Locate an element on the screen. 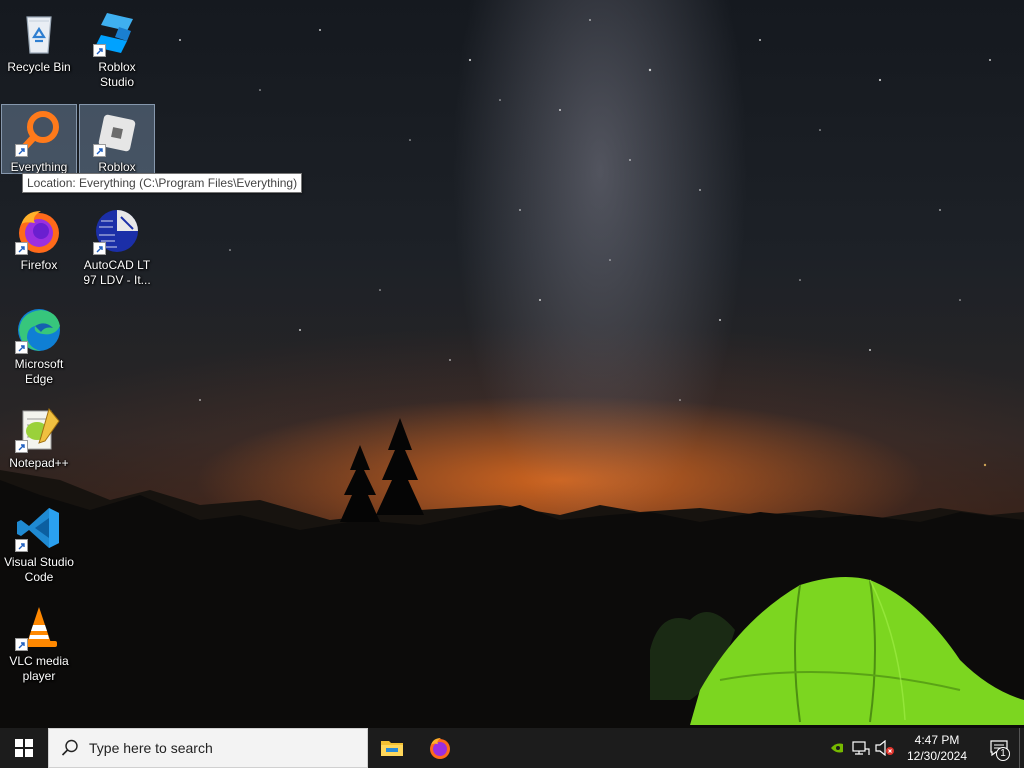  nvidia-icon is located at coordinates (837, 748).